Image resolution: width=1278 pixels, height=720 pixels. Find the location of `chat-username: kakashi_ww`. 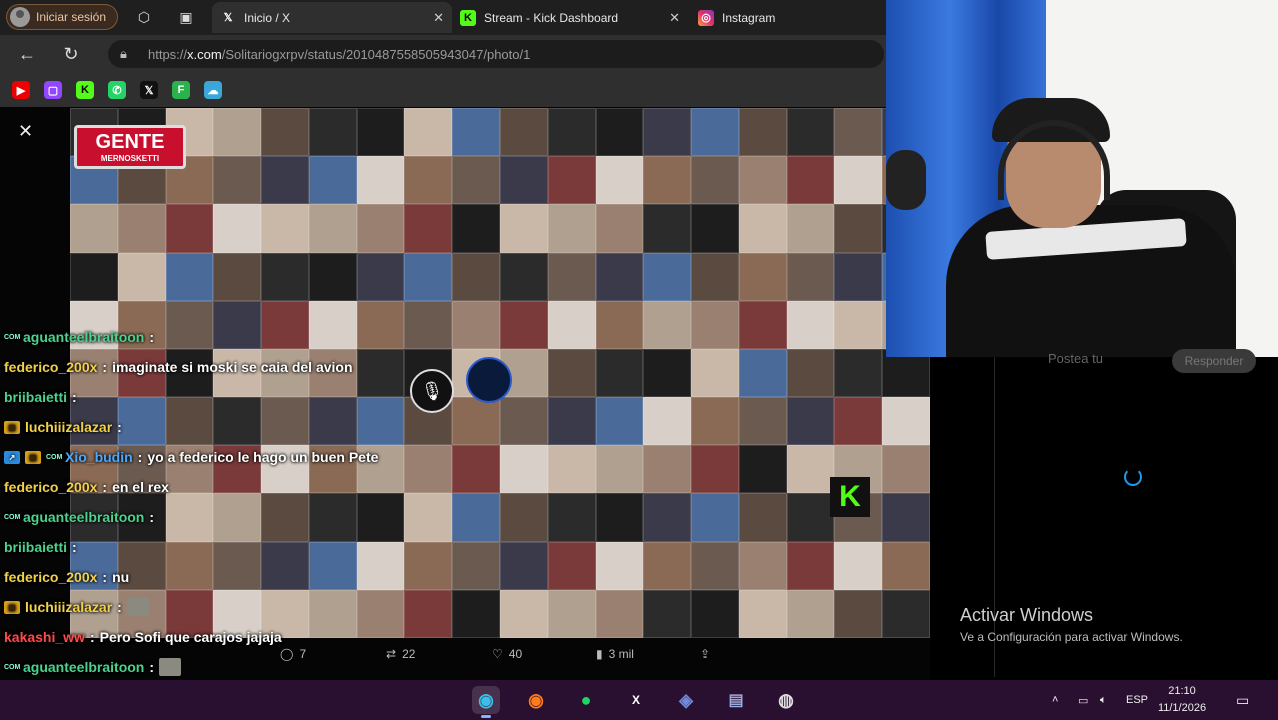

chat-username: kakashi_ww is located at coordinates (44, 637).